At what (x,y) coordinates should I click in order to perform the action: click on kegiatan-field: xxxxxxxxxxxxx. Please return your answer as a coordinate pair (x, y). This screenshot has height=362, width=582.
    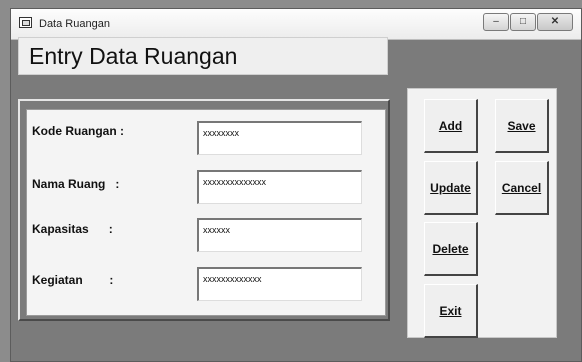
    Looking at the image, I should click on (279, 284).